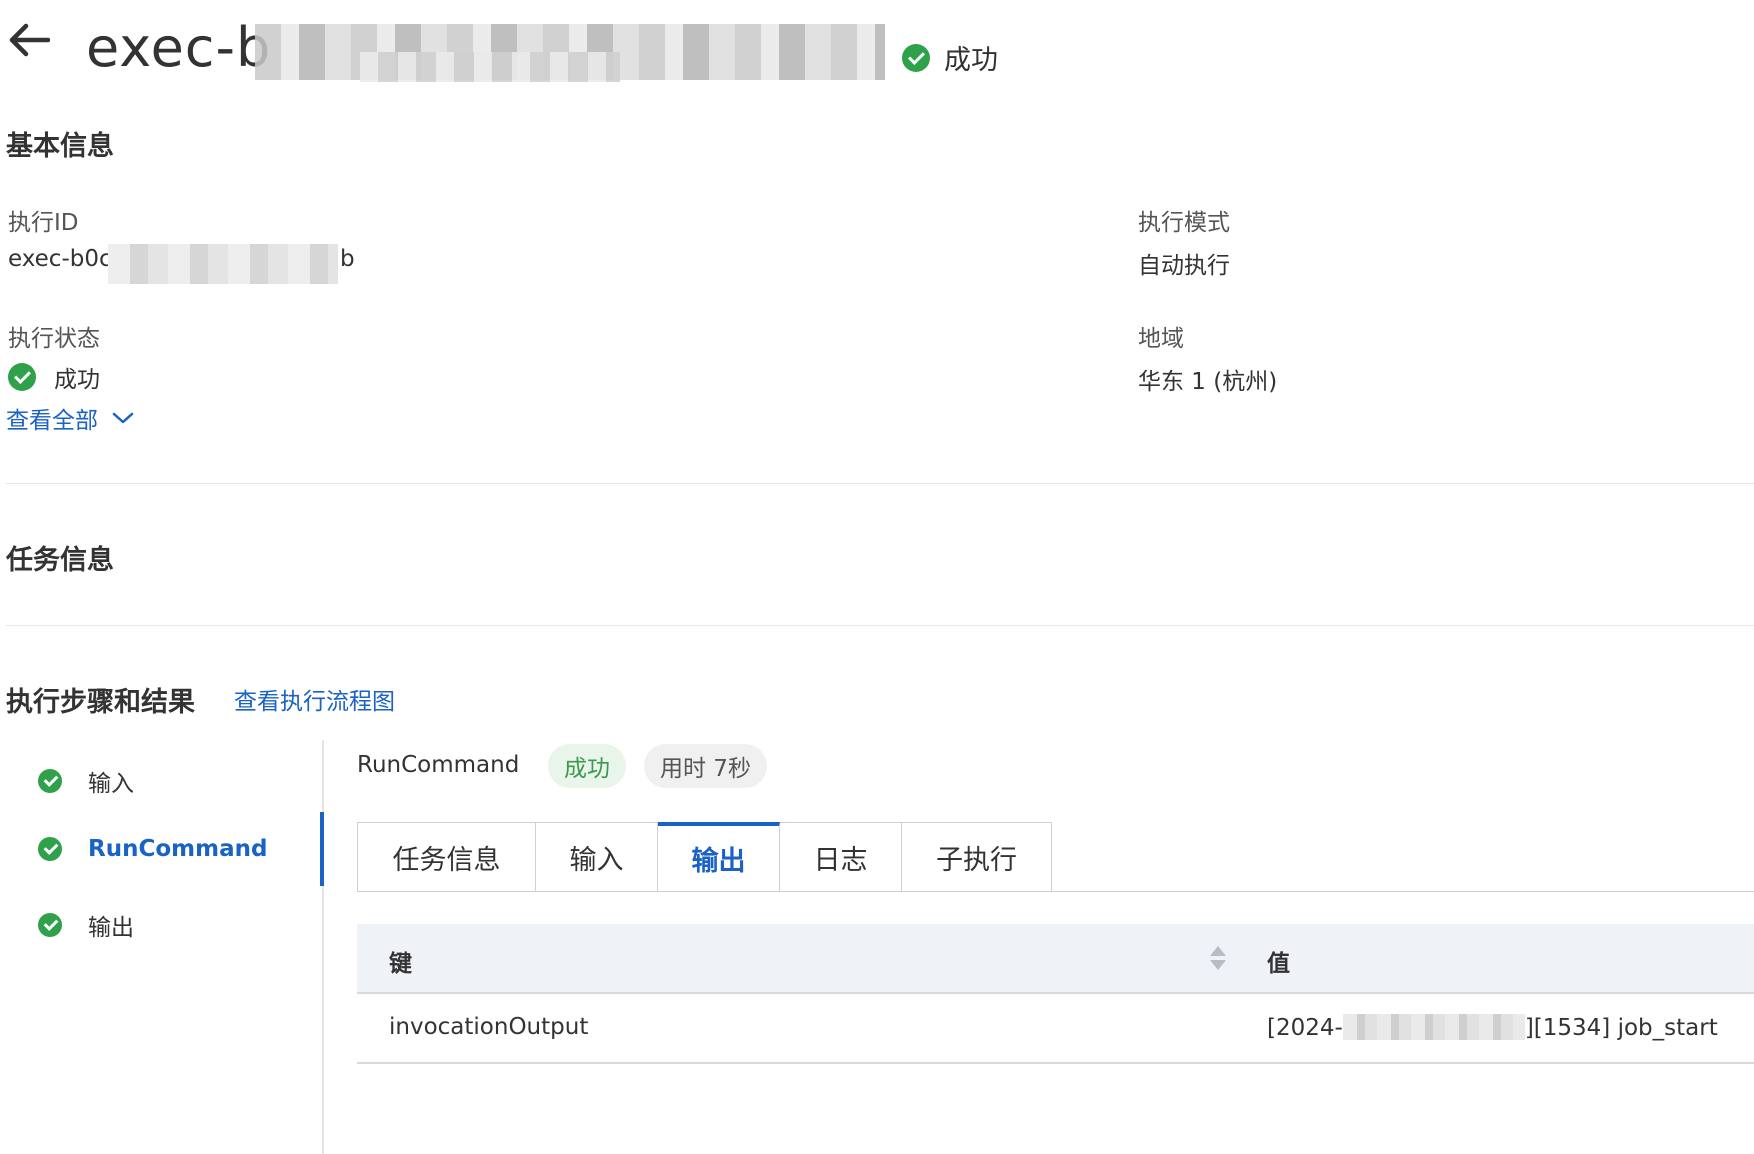  Describe the element at coordinates (100, 702) in the screenshot. I see `steps-title: 执行步骤和结果` at that location.